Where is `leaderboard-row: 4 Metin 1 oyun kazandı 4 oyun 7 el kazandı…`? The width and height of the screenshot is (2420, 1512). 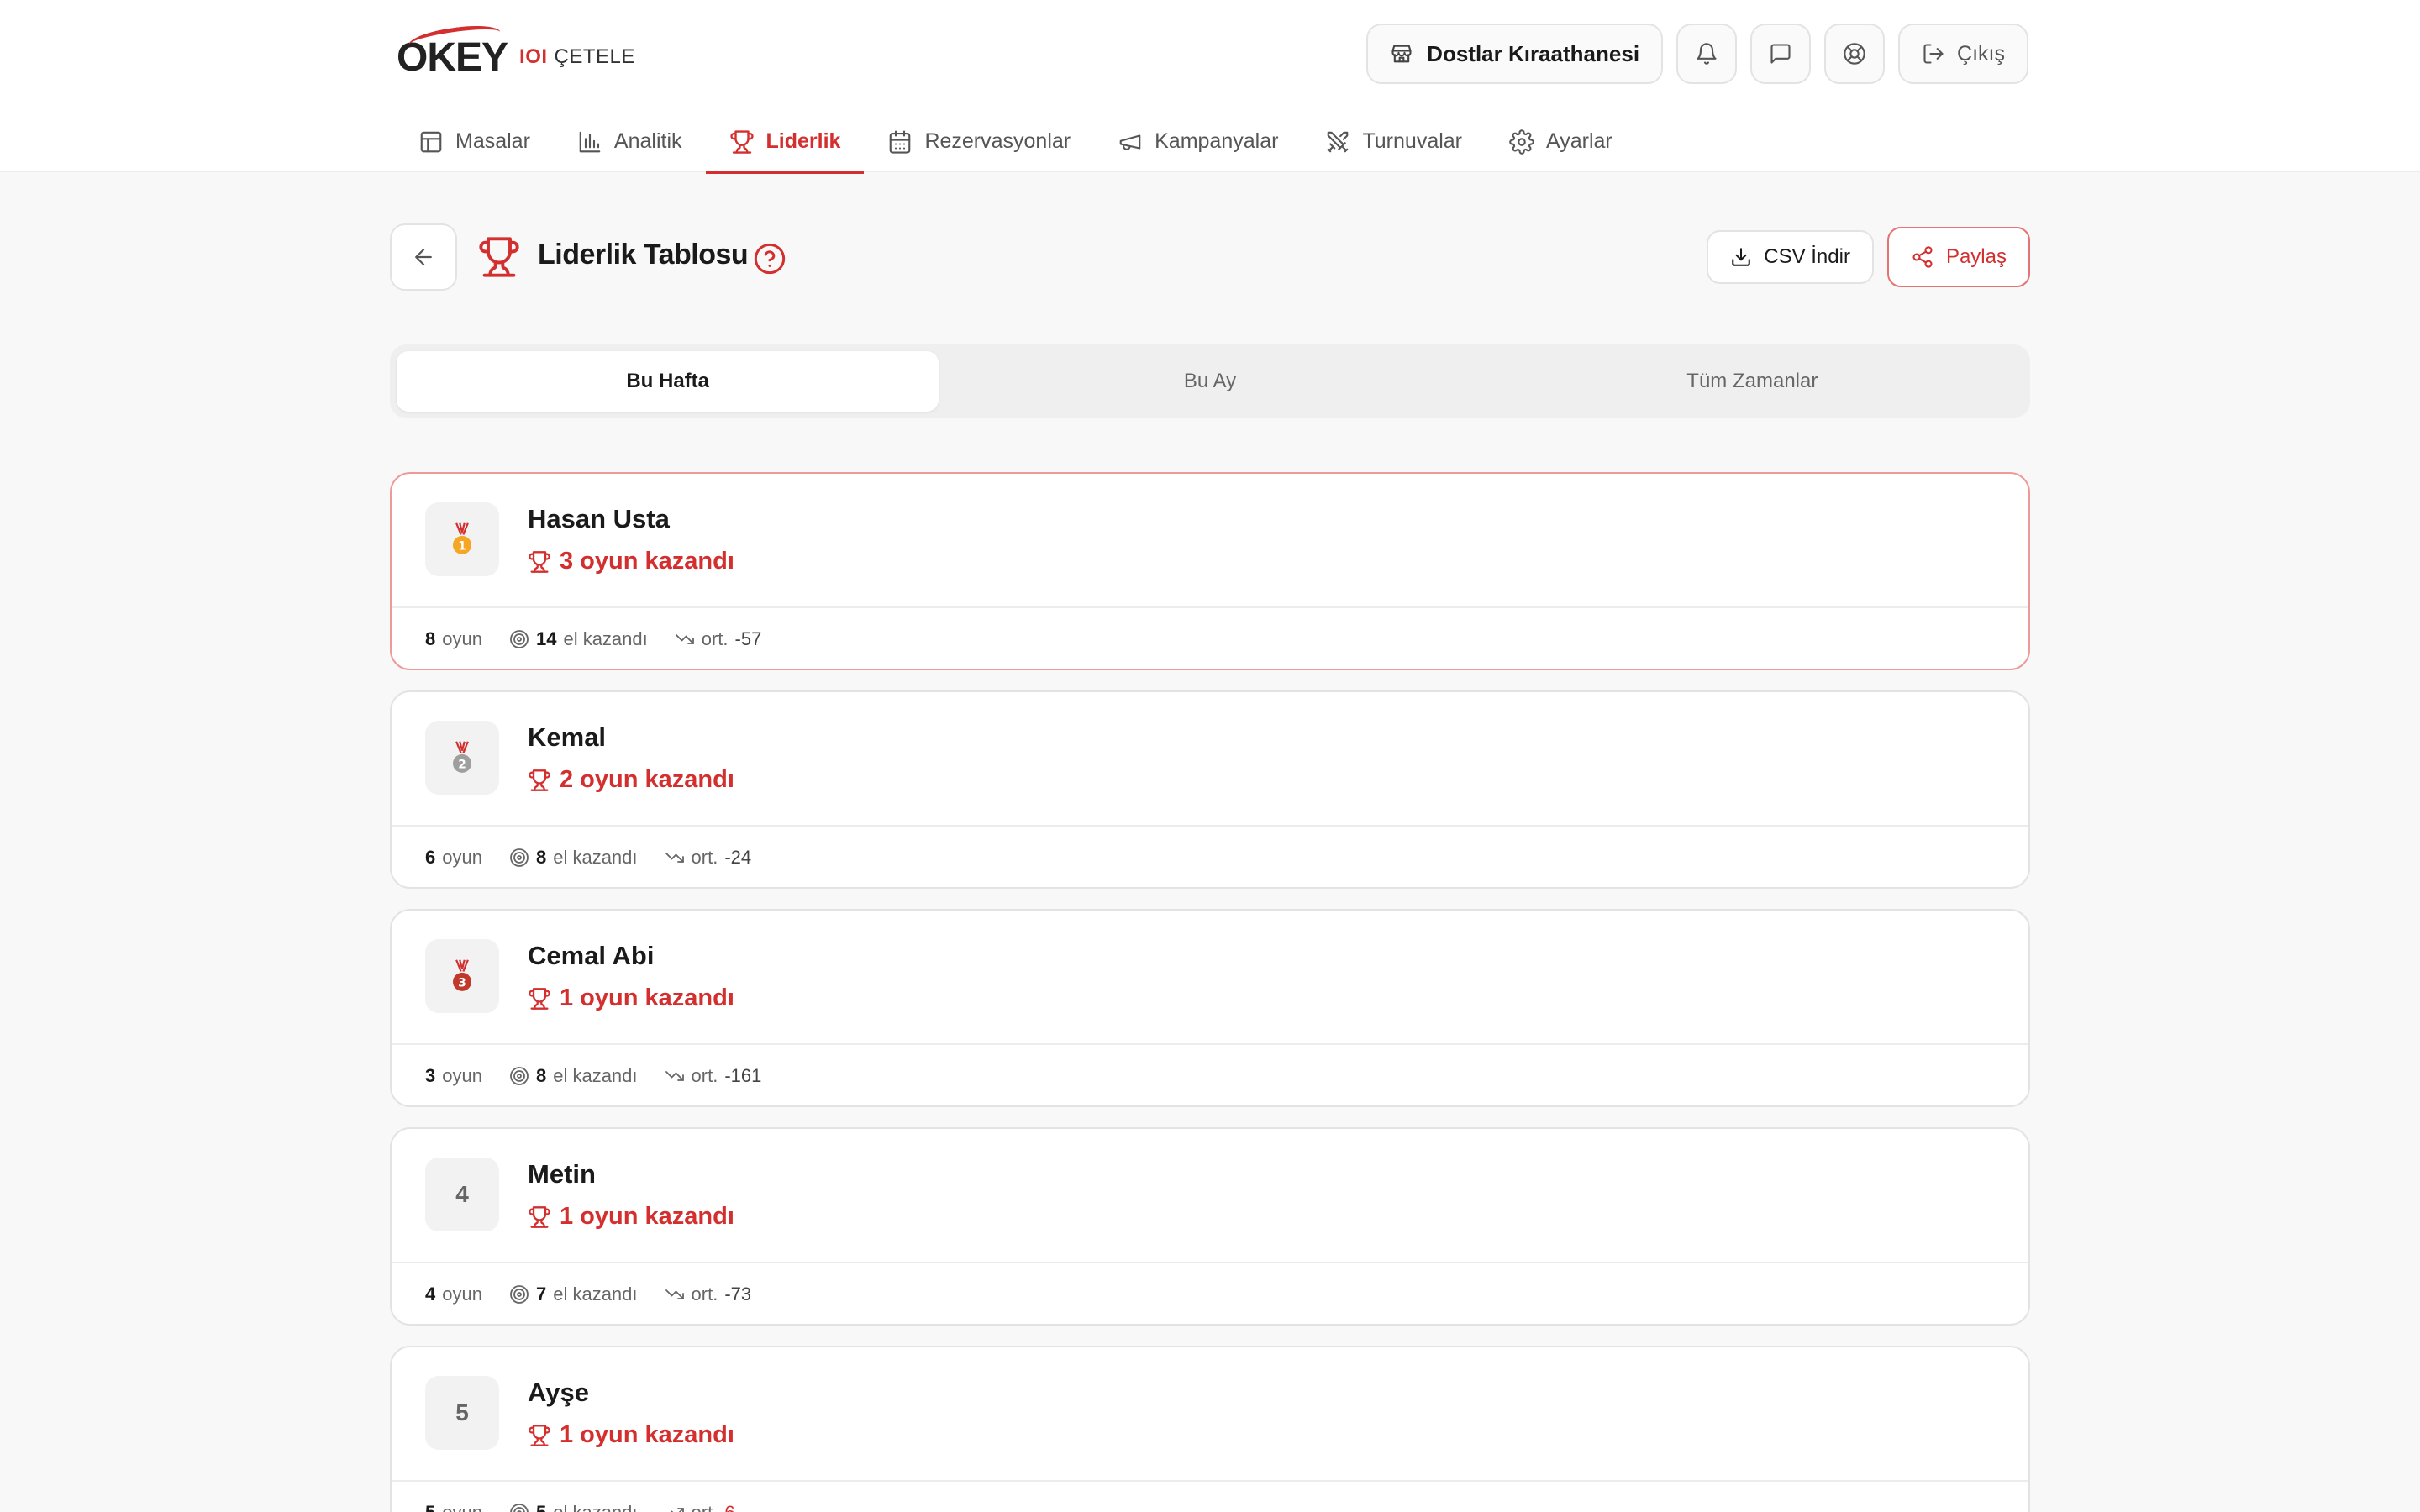
leaderboard-row: 4 Metin 1 oyun kazandı 4 oyun 7 el kazandı… is located at coordinates (1210, 1226).